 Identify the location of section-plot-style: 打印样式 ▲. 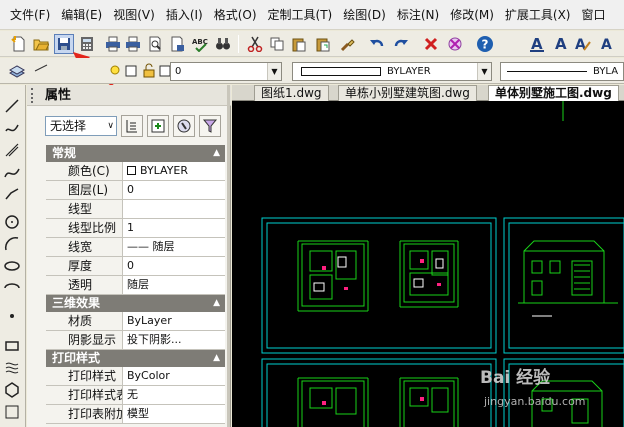
(135, 358).